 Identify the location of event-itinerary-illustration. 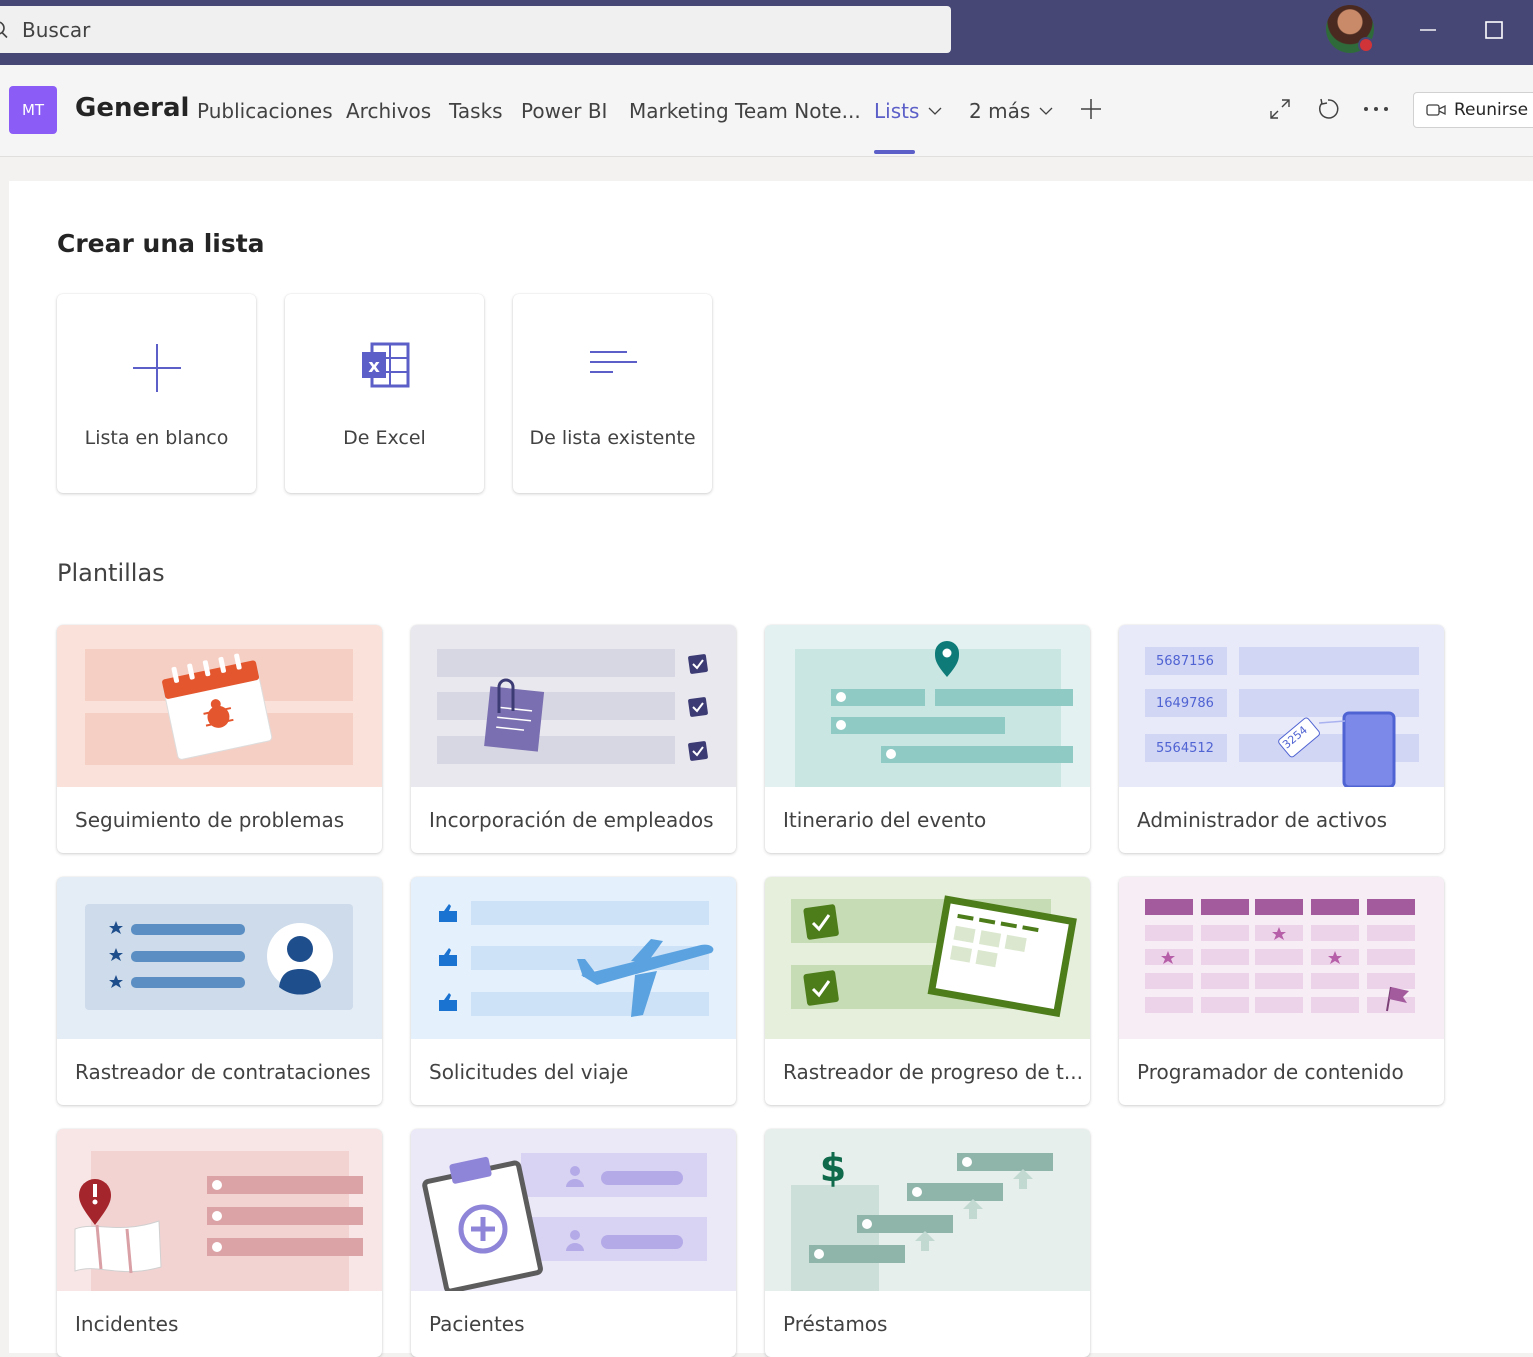
(927, 706).